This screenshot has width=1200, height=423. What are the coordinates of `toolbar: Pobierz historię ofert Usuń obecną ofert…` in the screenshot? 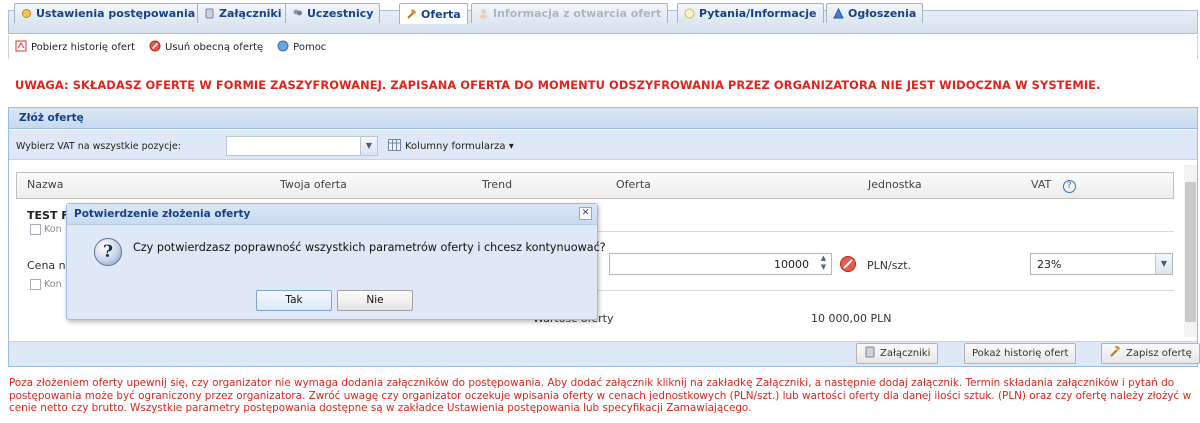 It's located at (603, 47).